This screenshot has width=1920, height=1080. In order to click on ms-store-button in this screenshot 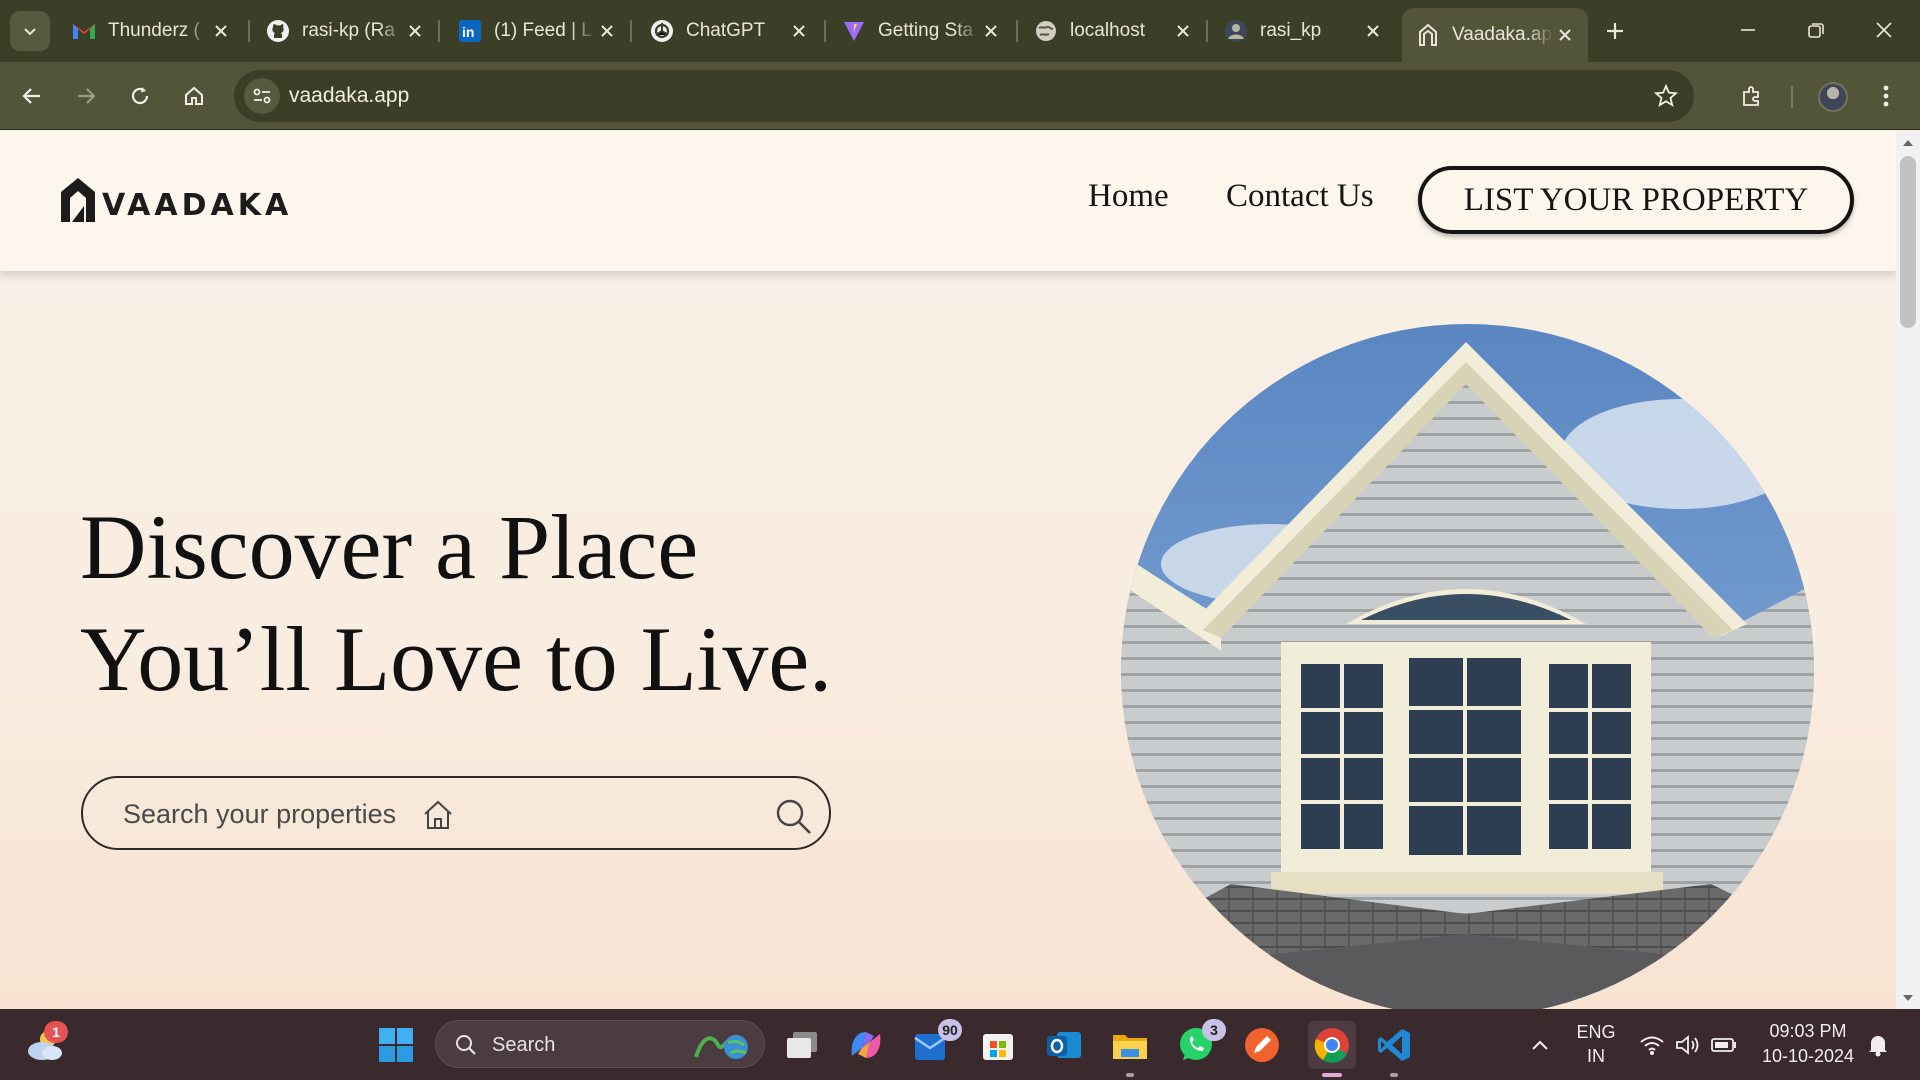, I will do `click(998, 1045)`.